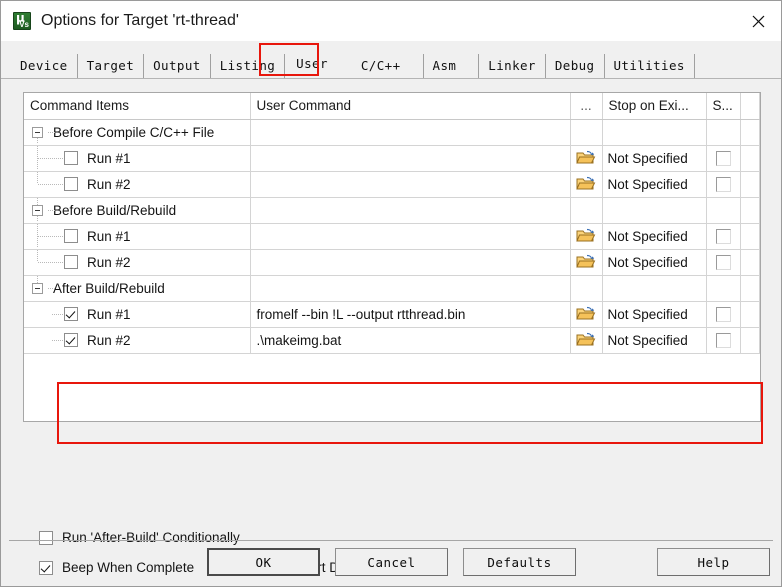  I want to click on tab-output: Output, so click(177, 66).